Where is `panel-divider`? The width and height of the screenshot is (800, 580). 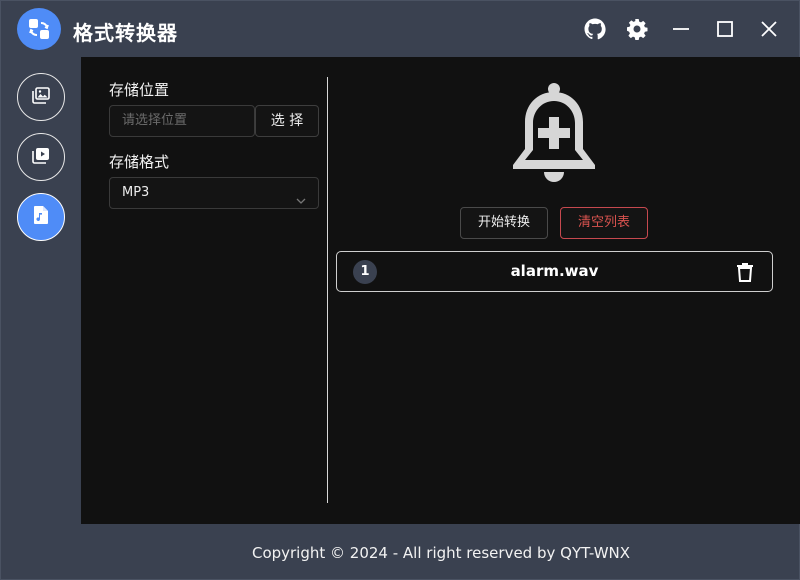 panel-divider is located at coordinates (327, 290).